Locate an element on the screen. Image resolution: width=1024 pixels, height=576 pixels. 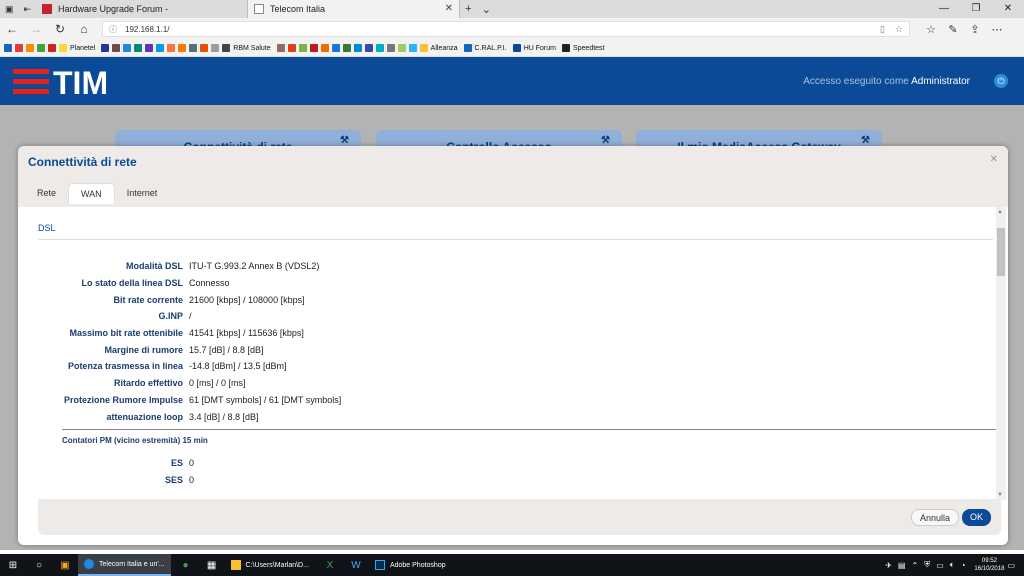
notes-pen-icon: ✎ is located at coordinates (953, 29).